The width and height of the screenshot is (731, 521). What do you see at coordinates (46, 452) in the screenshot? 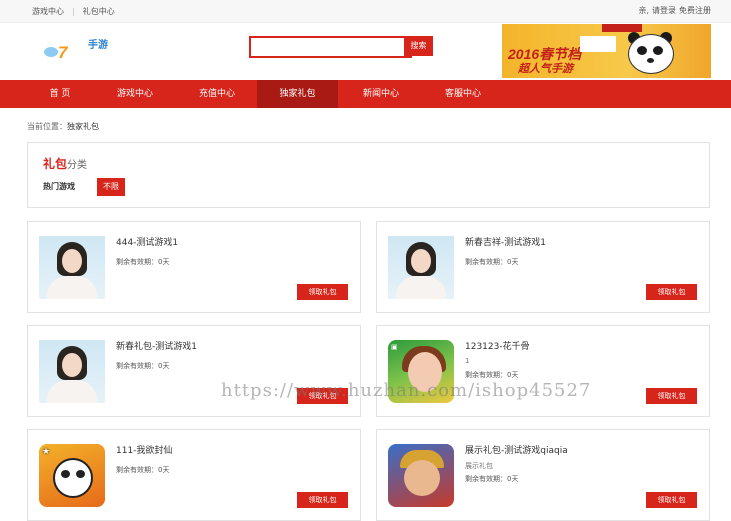
I see `game-badge-icon: ★` at bounding box center [46, 452].